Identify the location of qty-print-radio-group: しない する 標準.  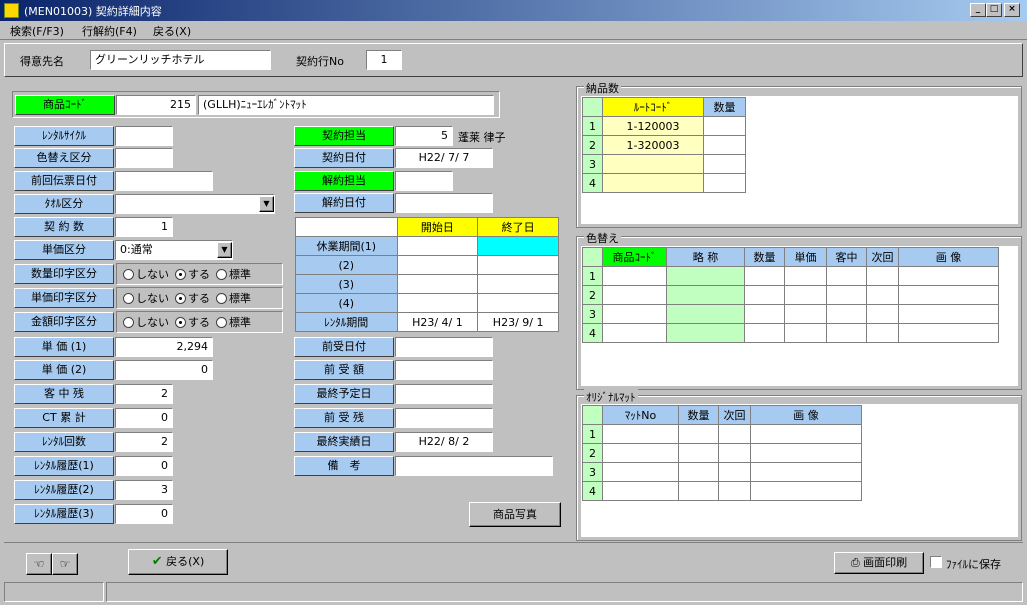
(199, 274).